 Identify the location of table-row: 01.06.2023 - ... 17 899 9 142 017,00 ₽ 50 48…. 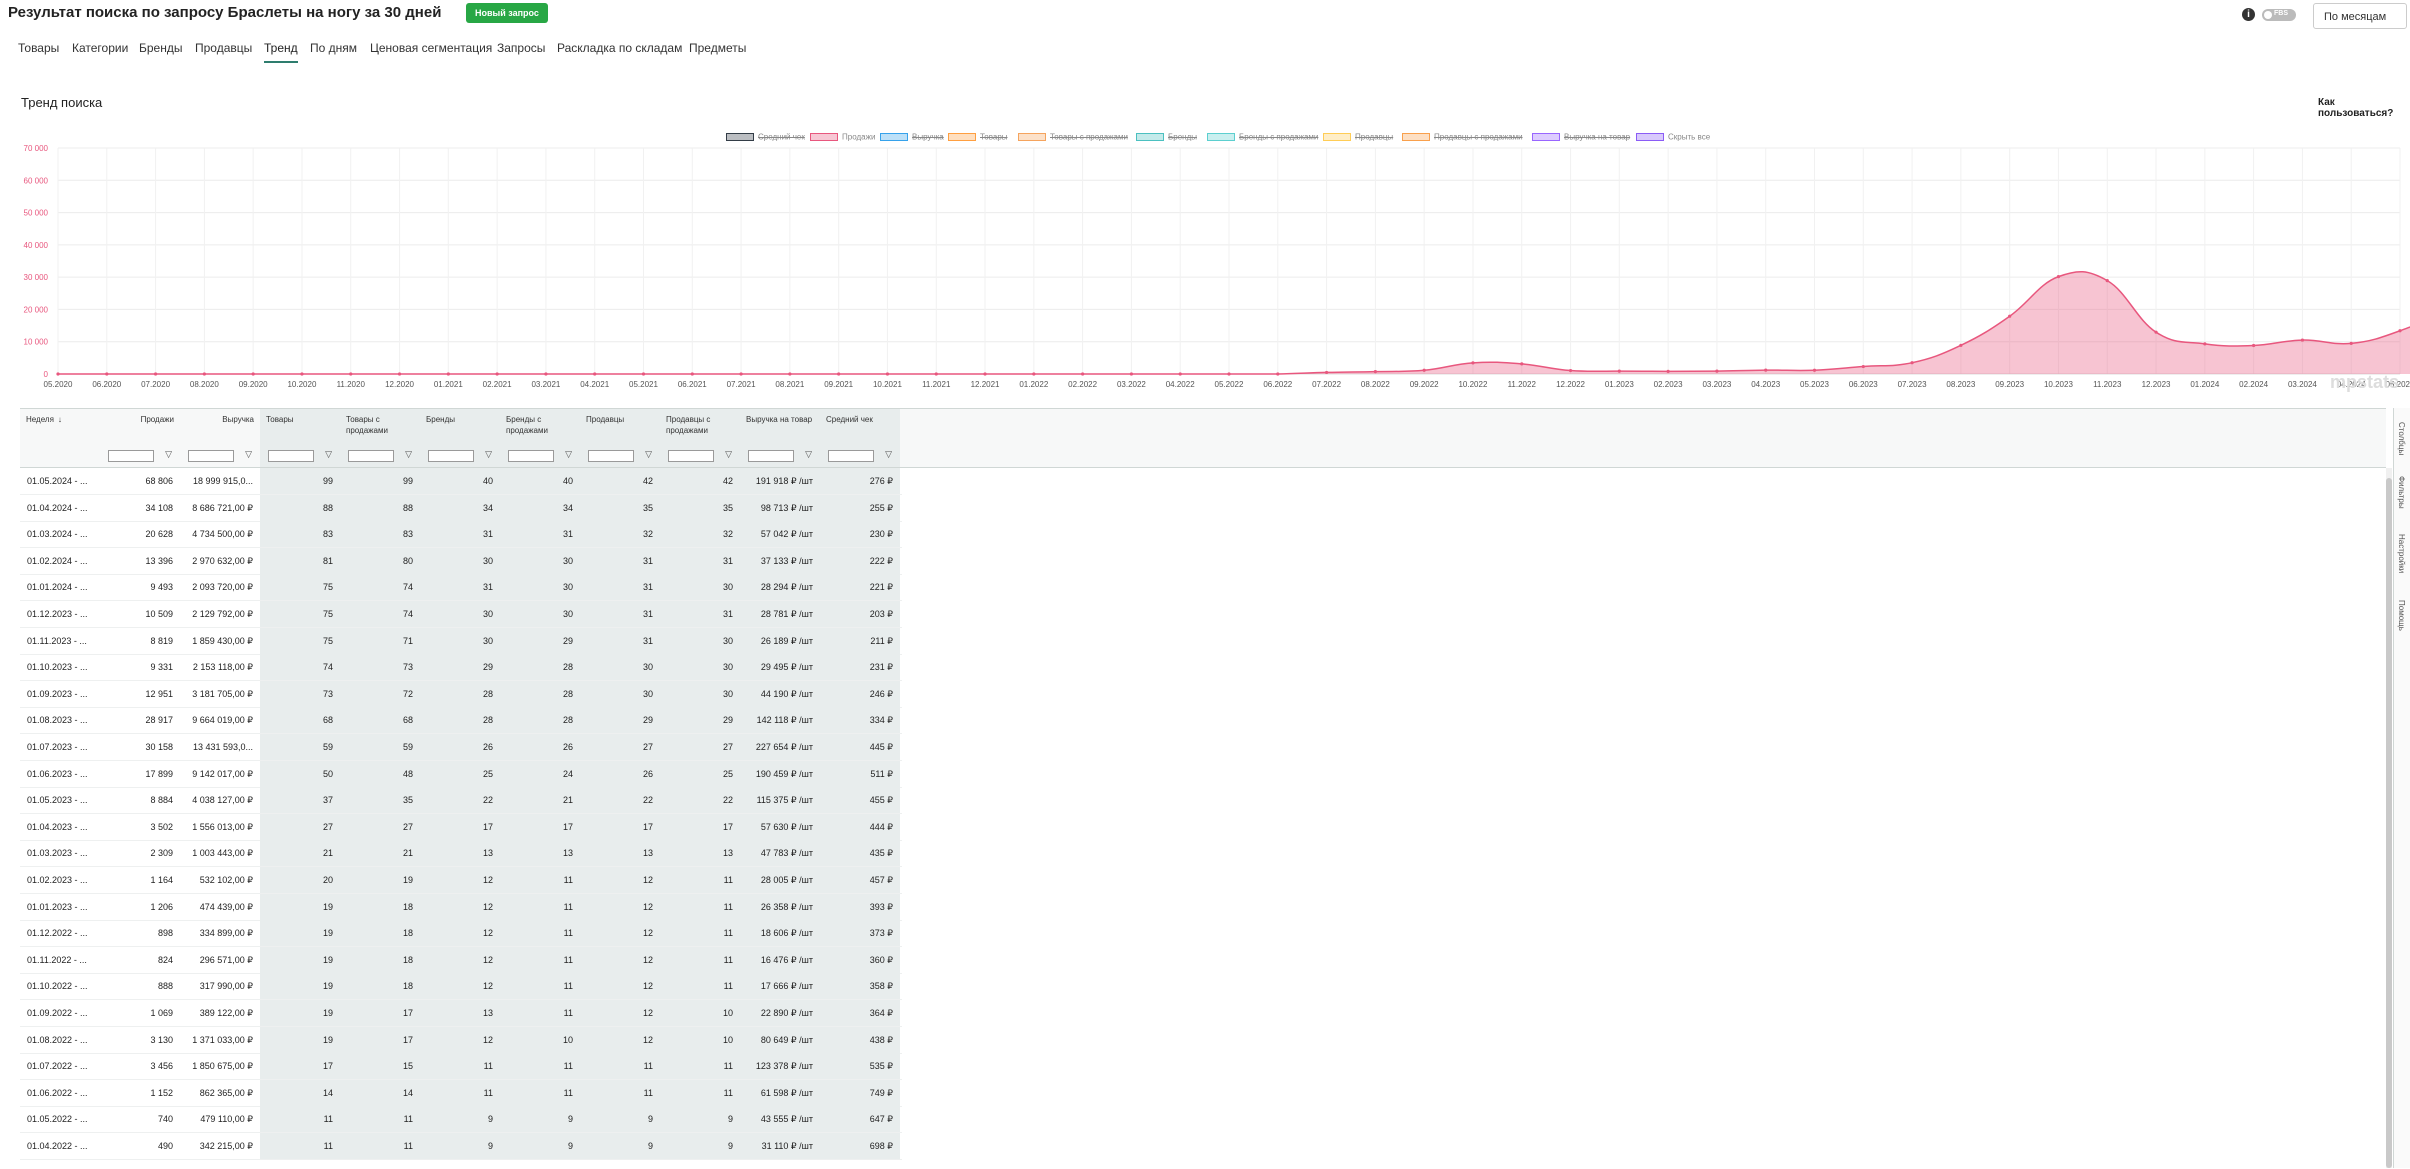
(461, 774).